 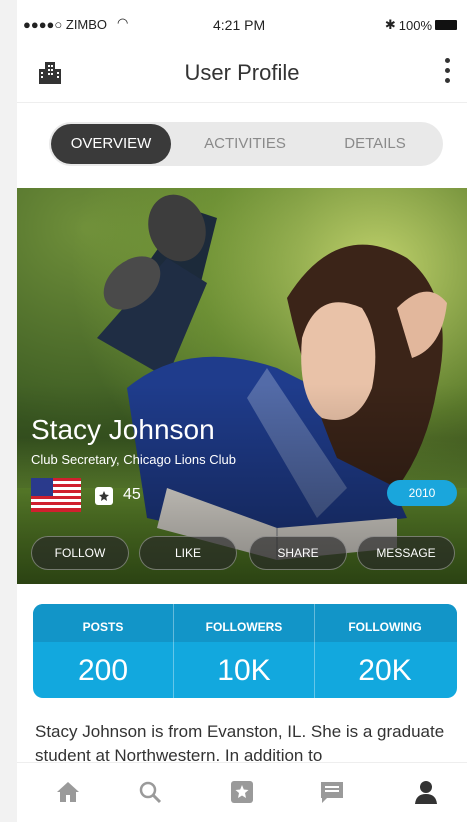 What do you see at coordinates (132, 494) in the screenshot?
I see `badge-count: 45` at bounding box center [132, 494].